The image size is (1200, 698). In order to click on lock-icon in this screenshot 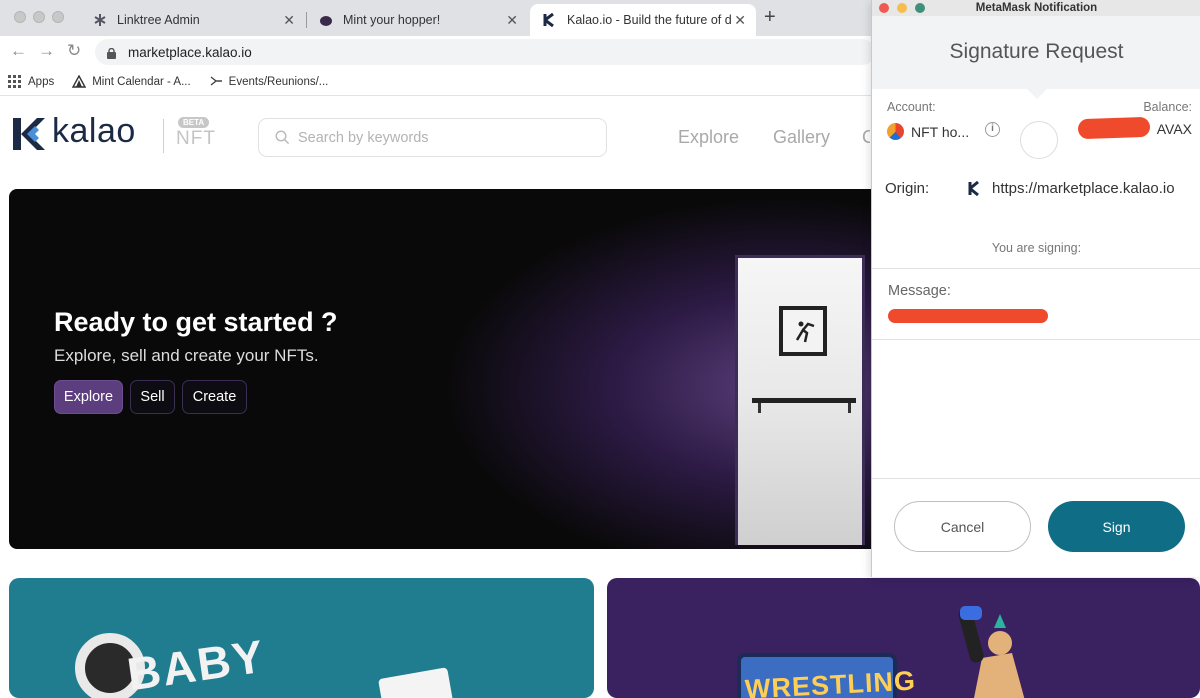, I will do `click(111, 53)`.